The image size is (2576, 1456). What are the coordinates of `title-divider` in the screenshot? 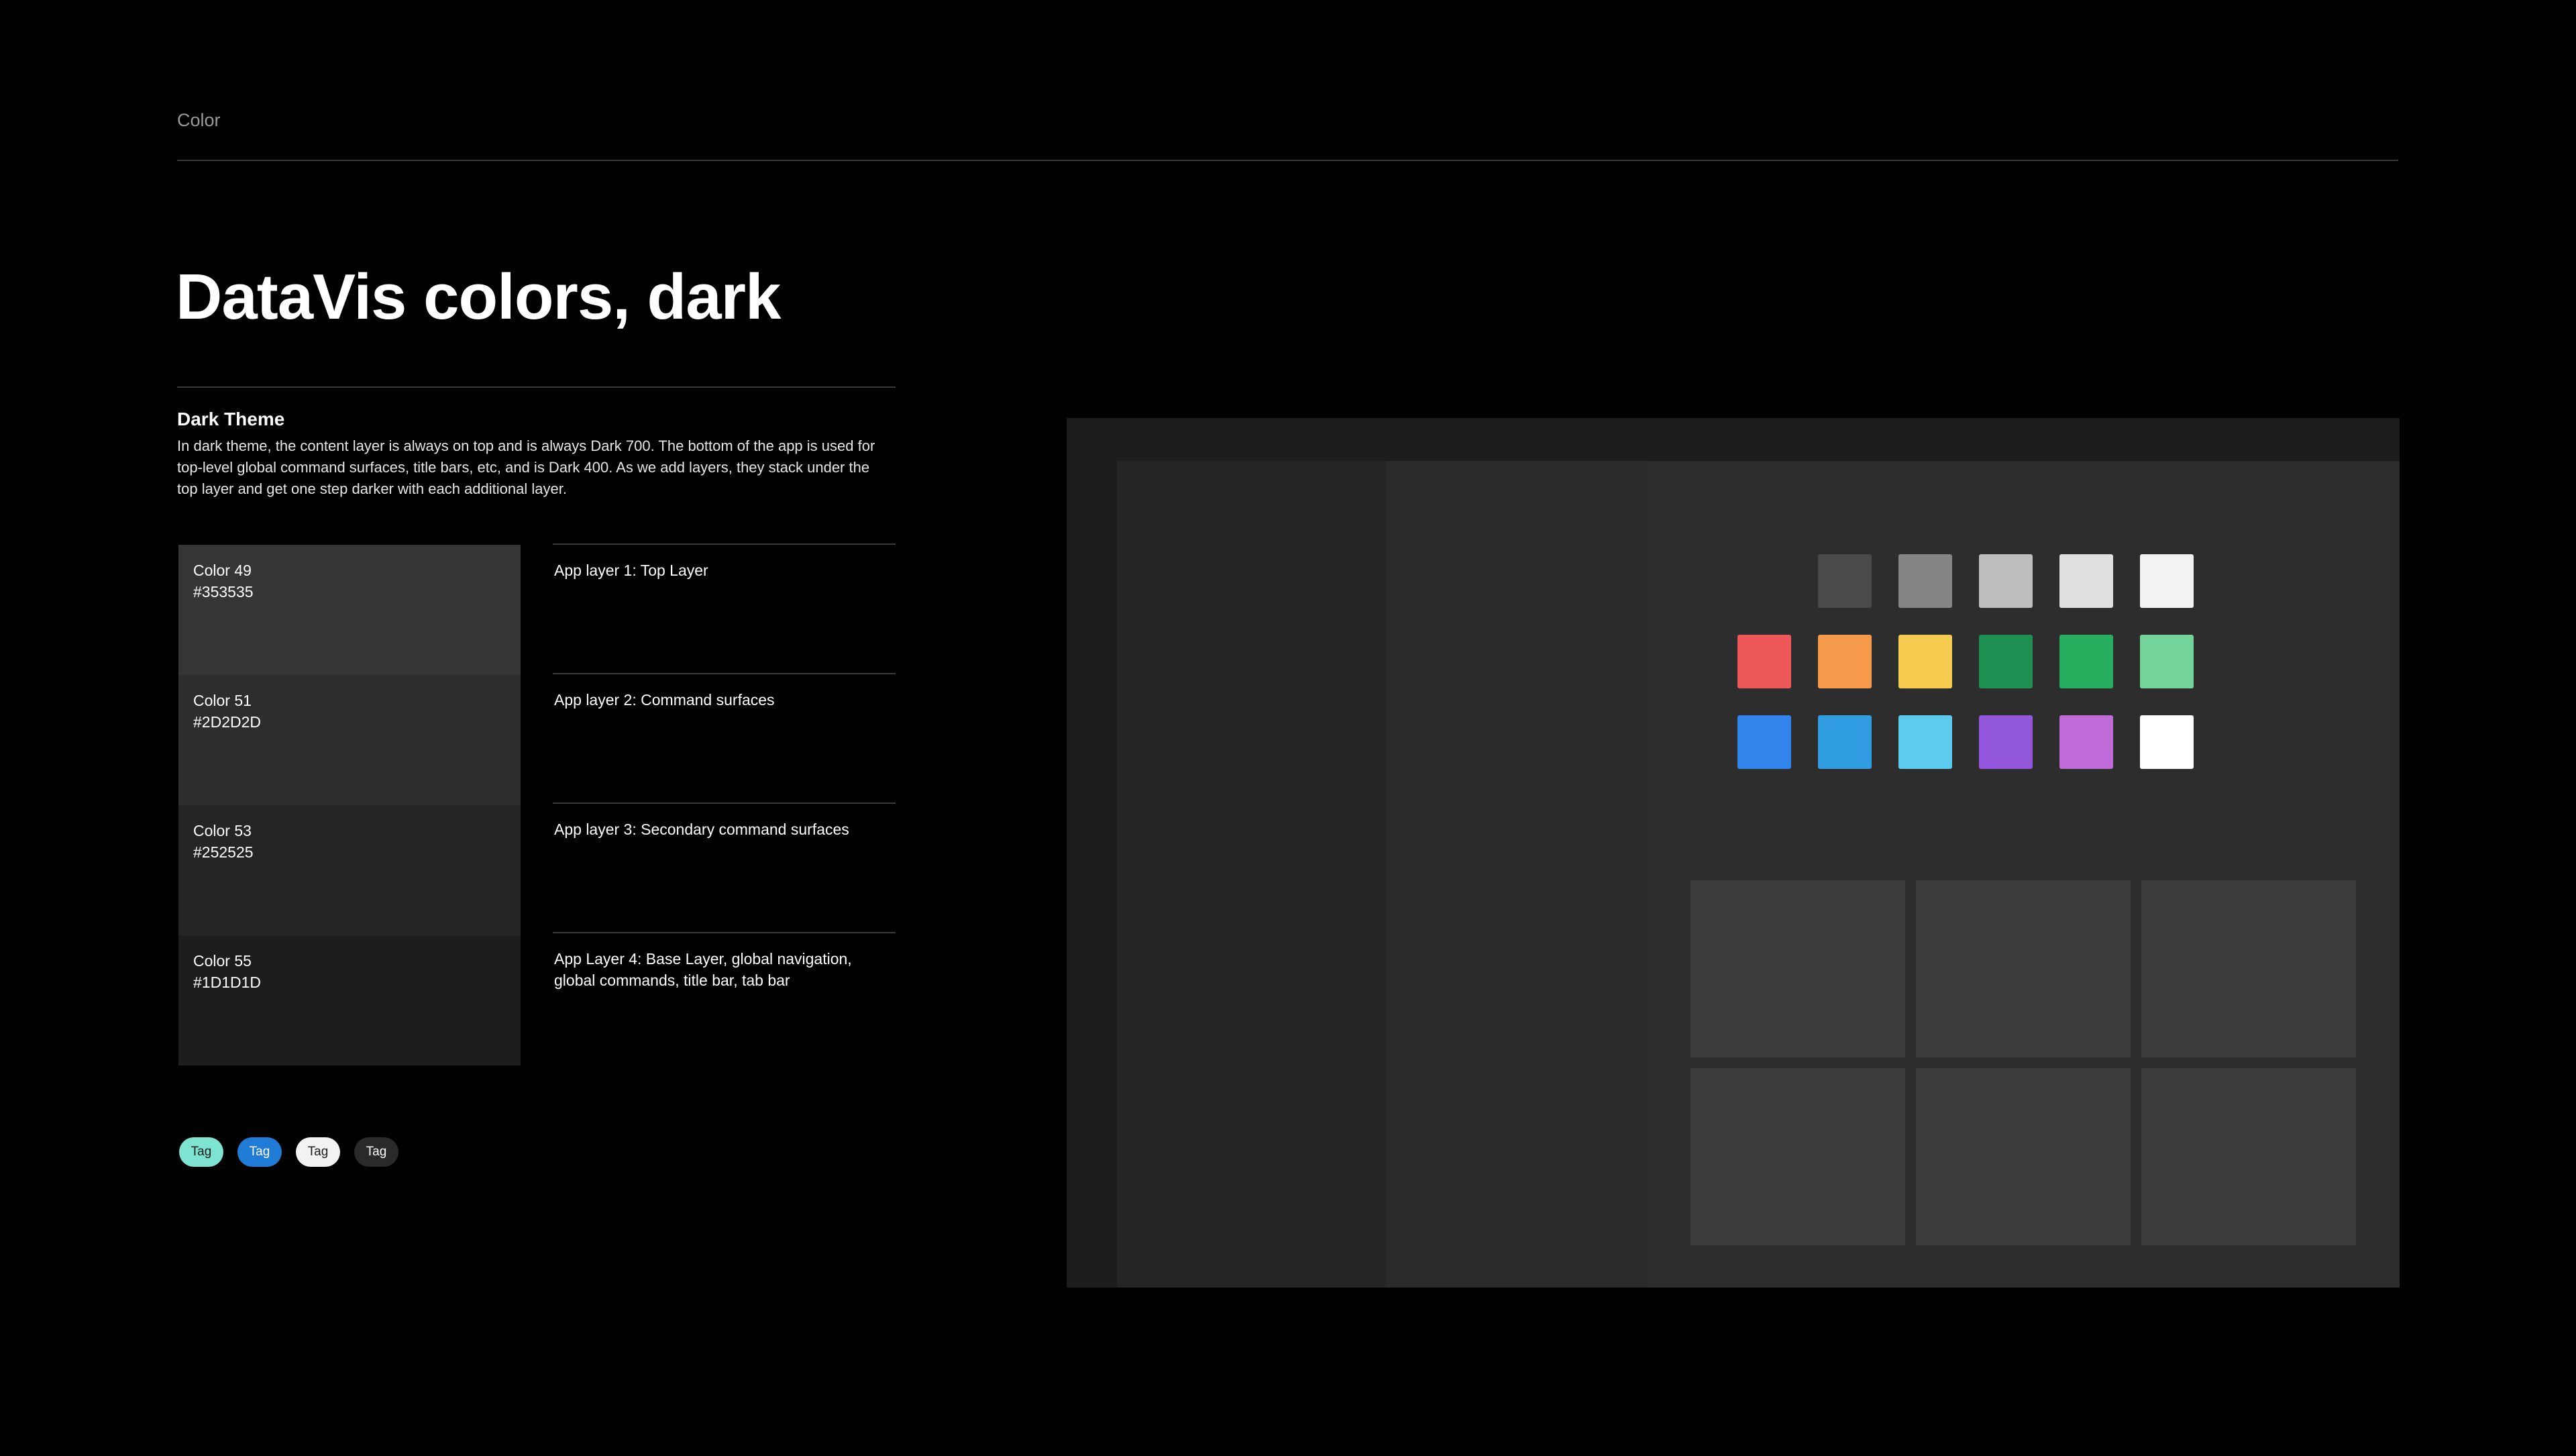 It's located at (536, 387).